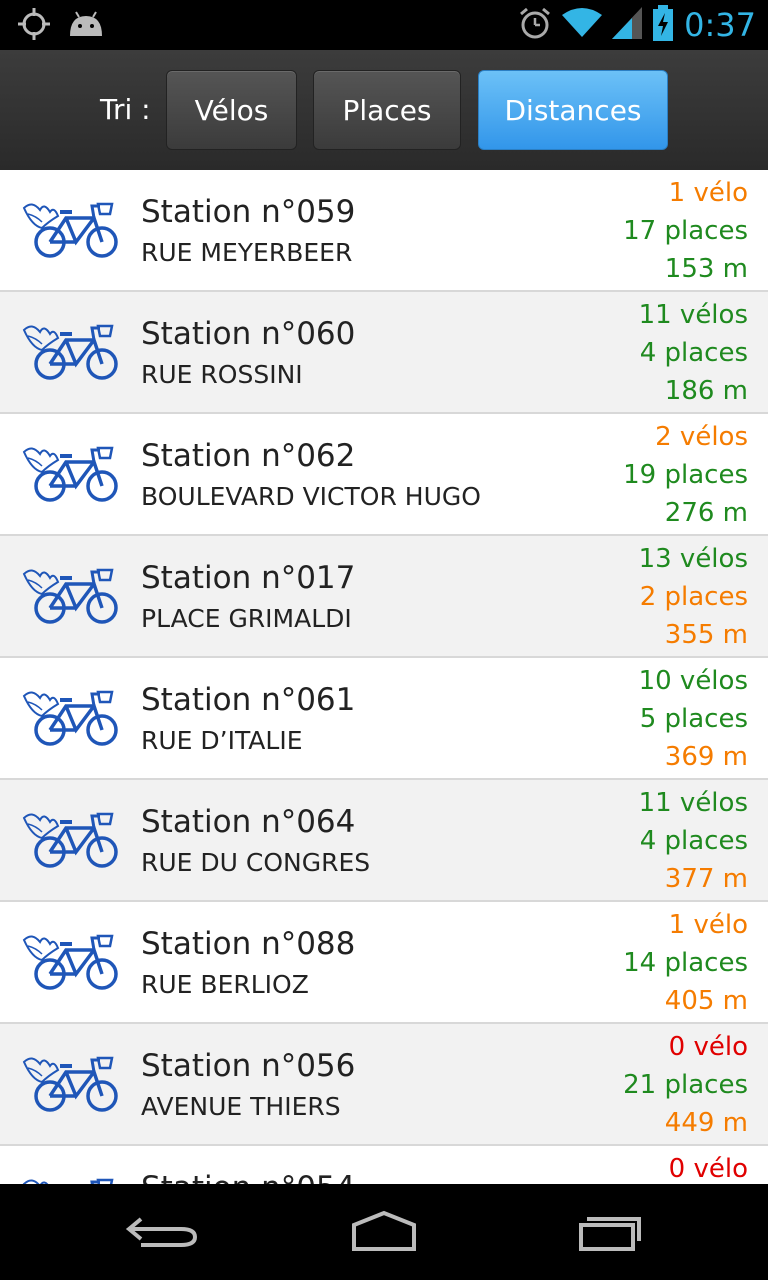  What do you see at coordinates (222, 374) in the screenshot?
I see `station-street: RUE ROSSINI` at bounding box center [222, 374].